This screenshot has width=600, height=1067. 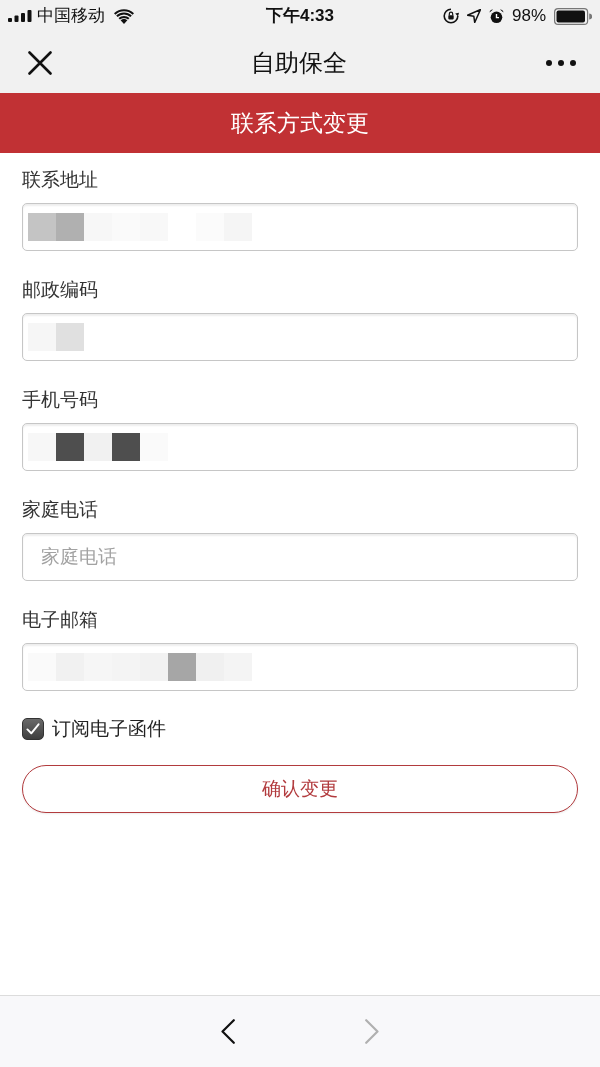 I want to click on page-title: 自助保全, so click(x=299, y=62).